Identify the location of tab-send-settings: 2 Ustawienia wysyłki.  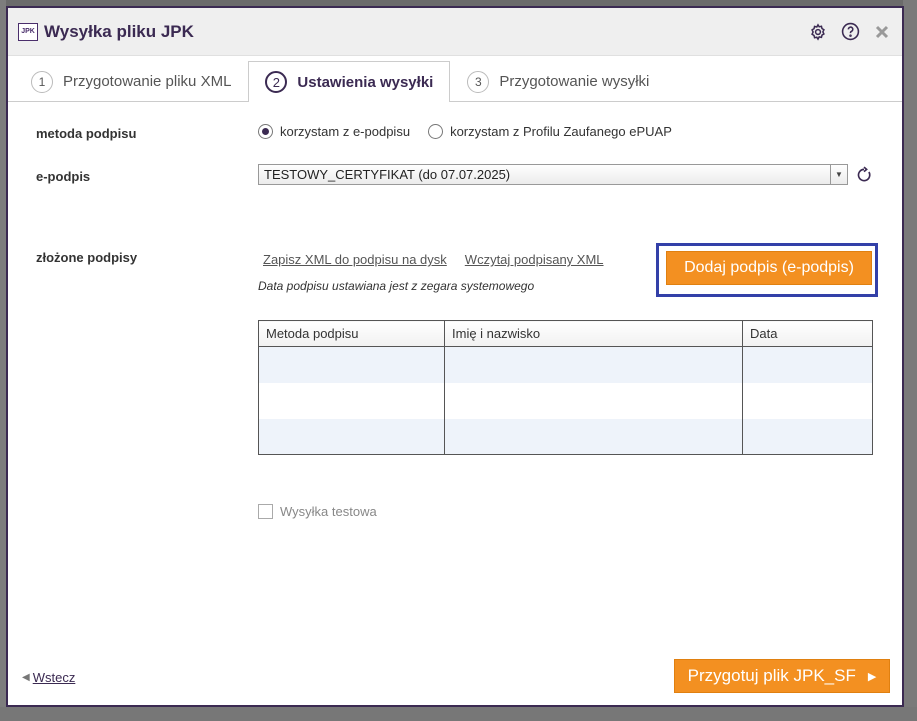
(349, 81).